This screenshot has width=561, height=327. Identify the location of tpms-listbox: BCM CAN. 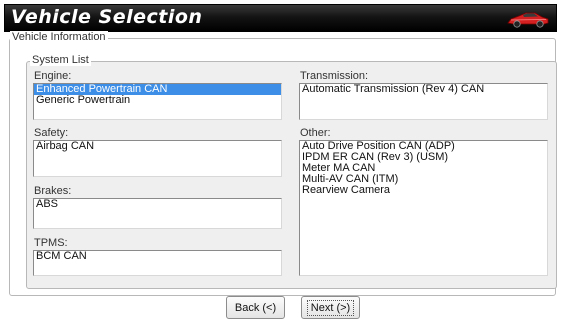
(157, 263).